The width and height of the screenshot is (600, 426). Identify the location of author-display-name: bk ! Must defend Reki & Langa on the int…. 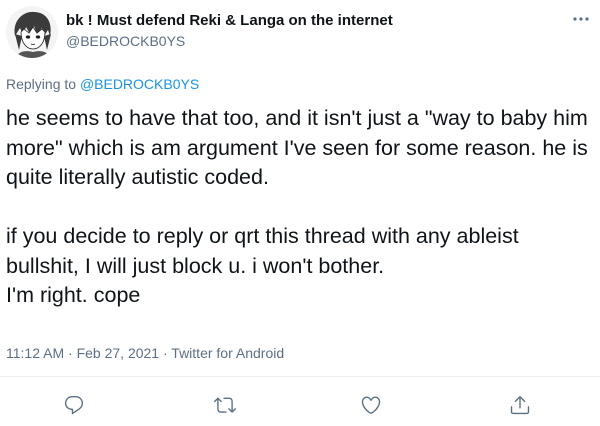
(229, 20).